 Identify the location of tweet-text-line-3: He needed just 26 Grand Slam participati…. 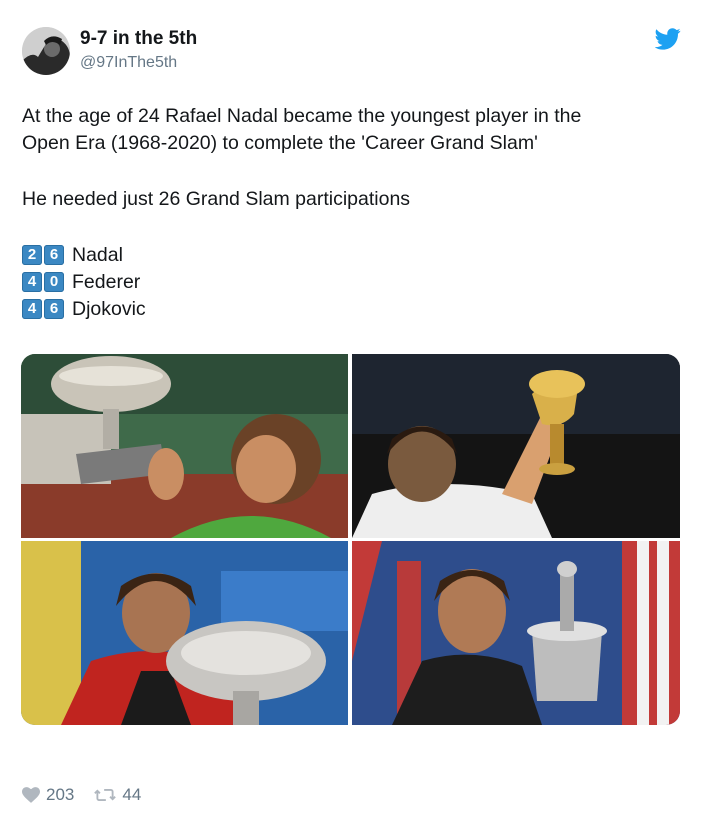
(216, 199).